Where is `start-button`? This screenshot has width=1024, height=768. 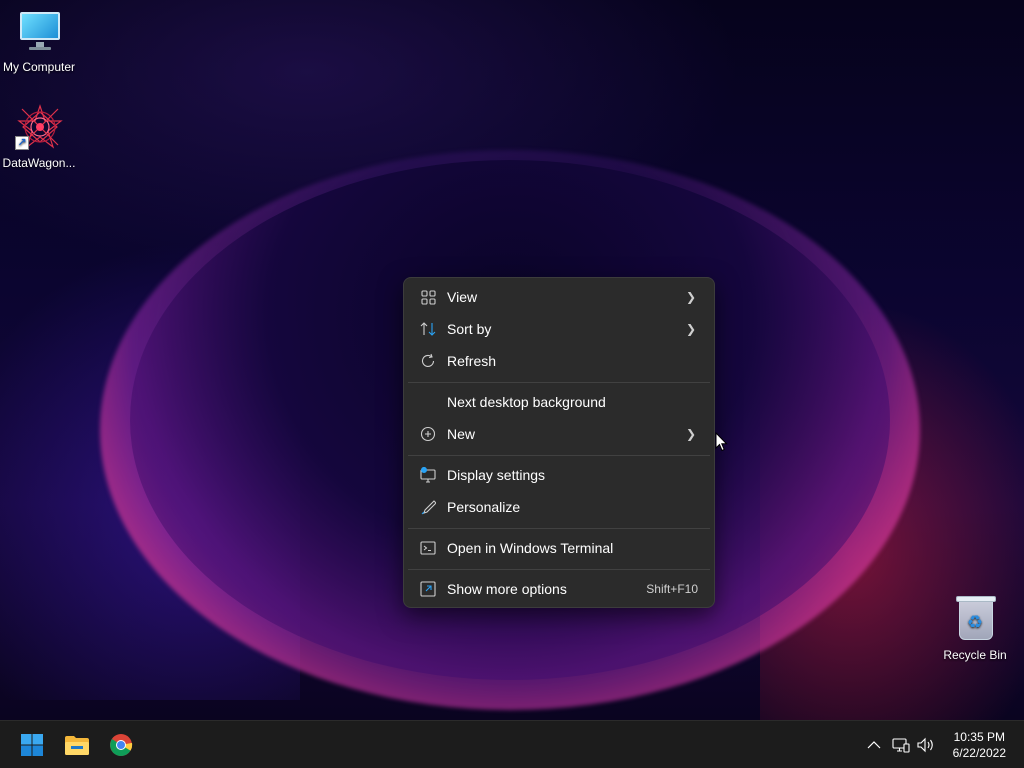
start-button is located at coordinates (32, 745).